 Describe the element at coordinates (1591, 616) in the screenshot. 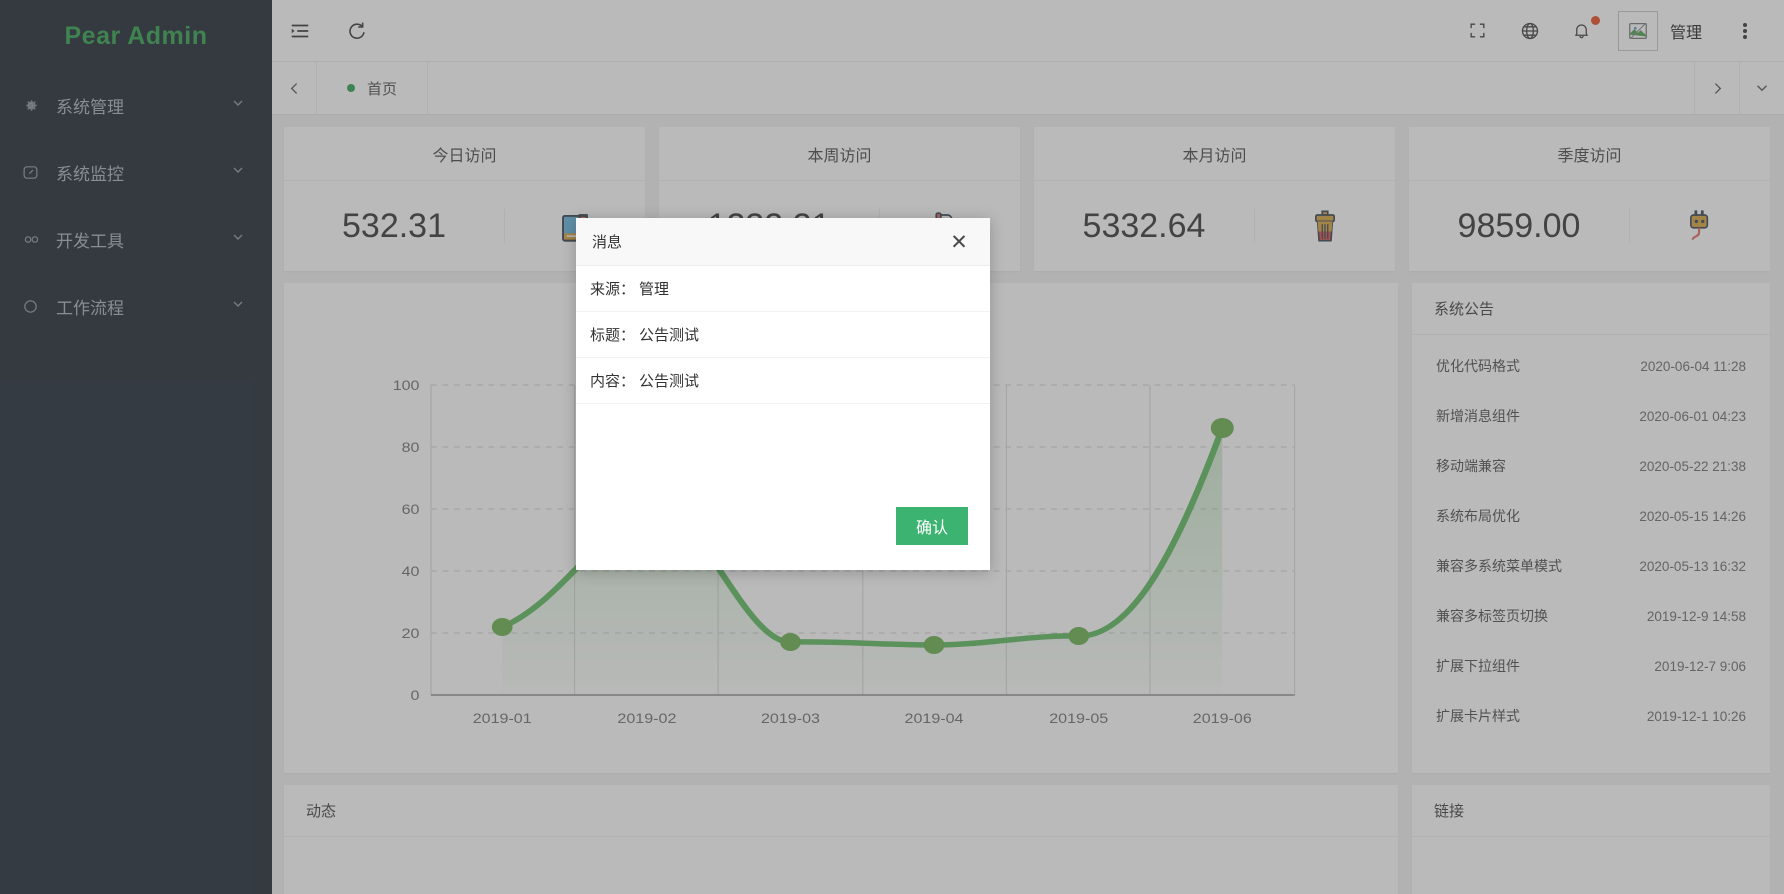

I see `list-item: 兼容多标签页切换 2019-12-9 14:58` at that location.